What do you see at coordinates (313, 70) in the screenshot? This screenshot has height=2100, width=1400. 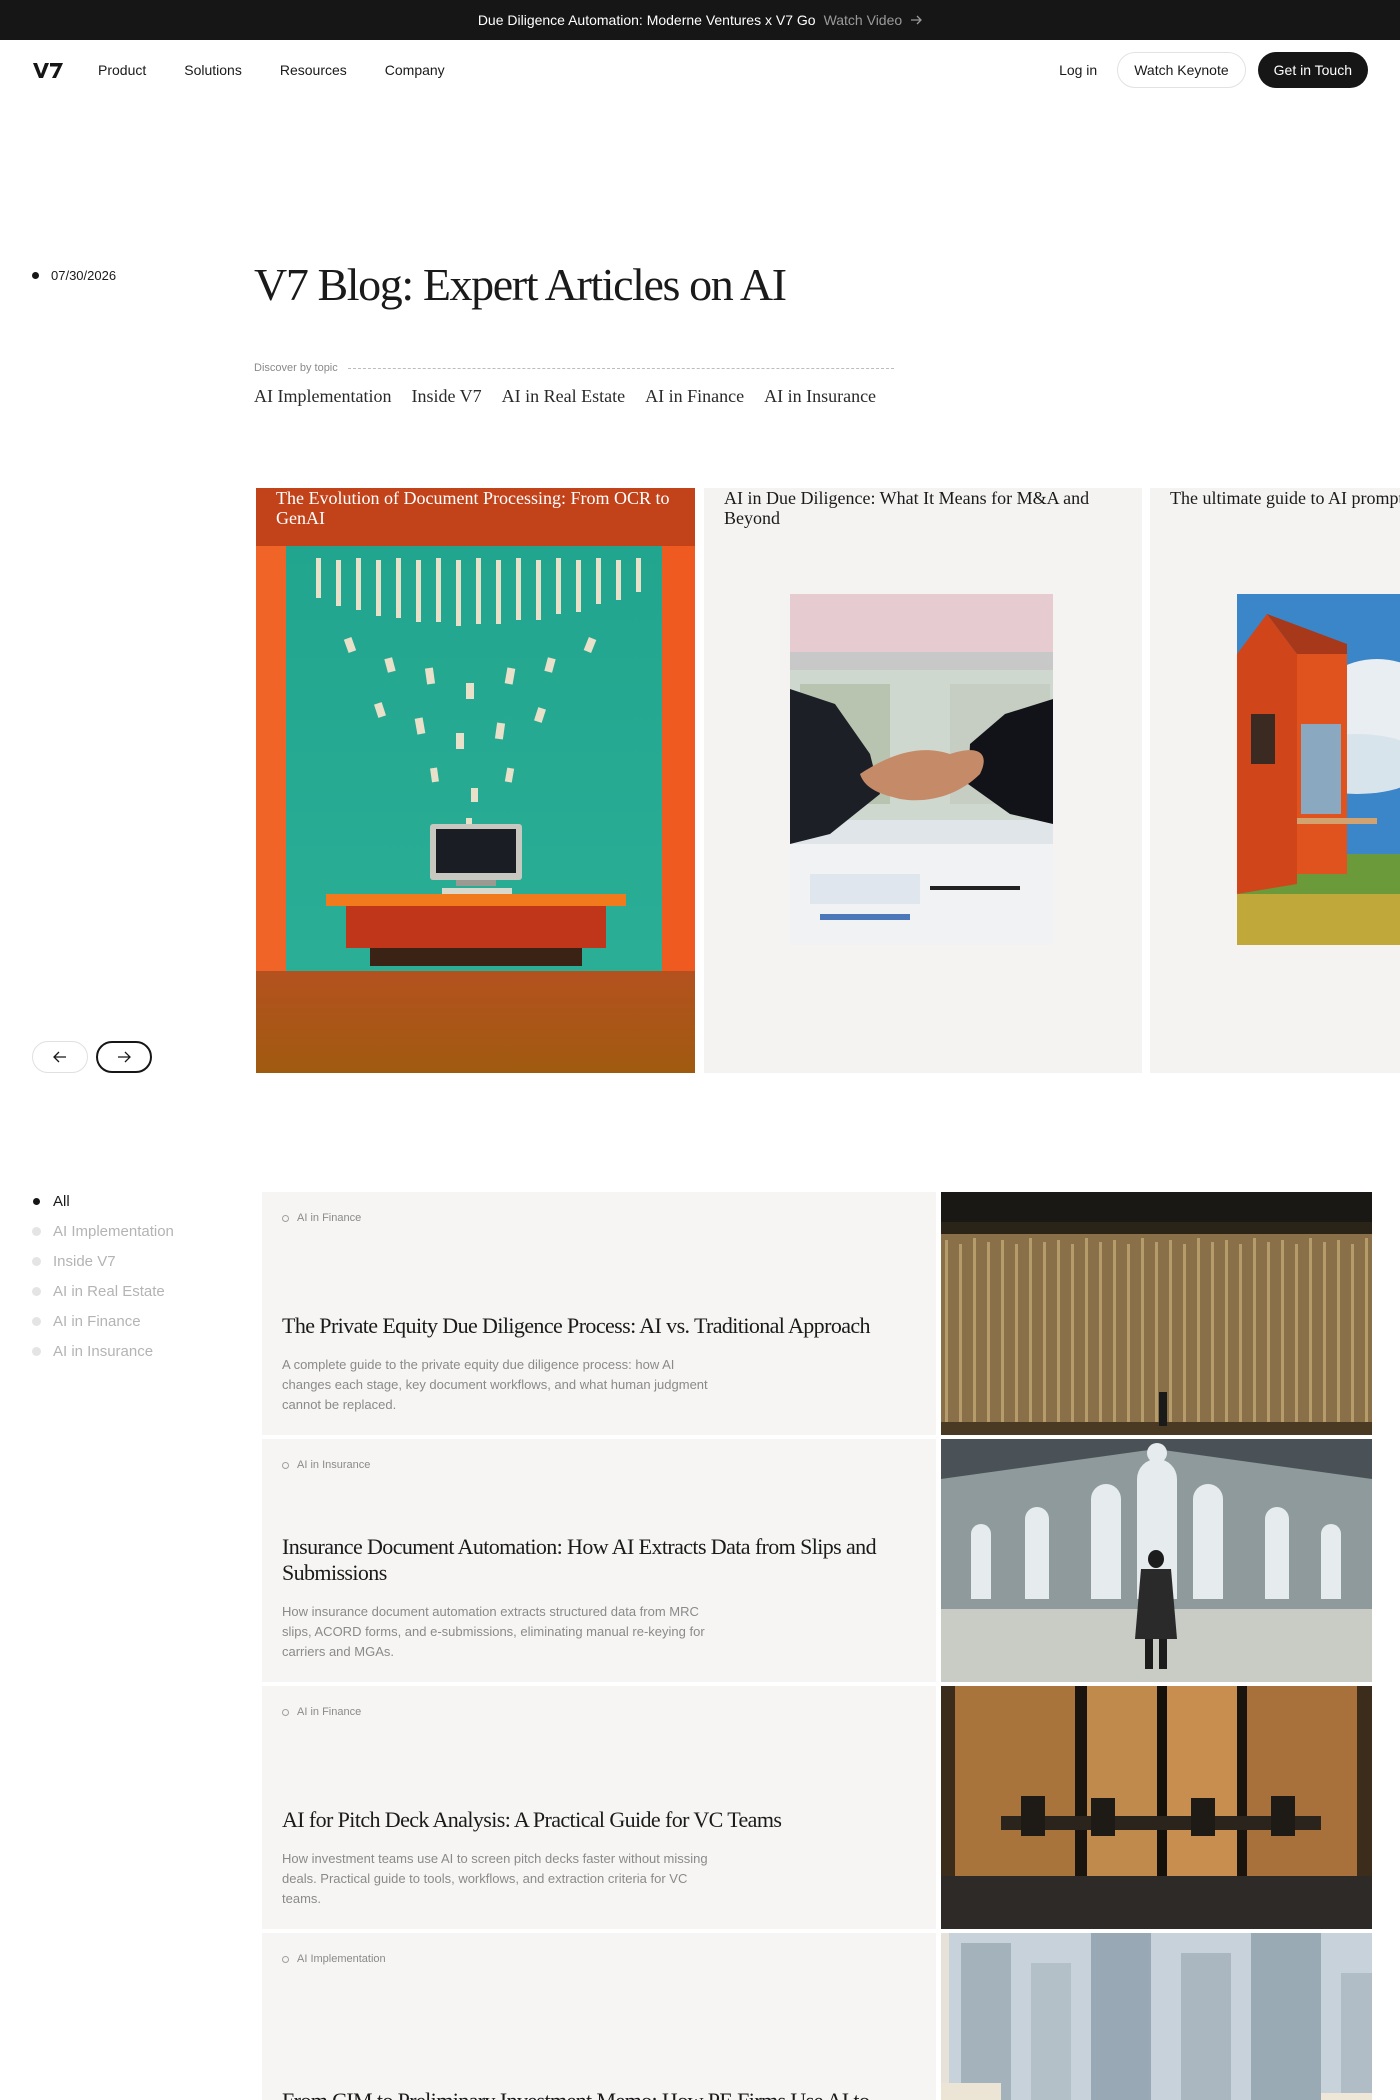 I see `nav-resources: Resources` at bounding box center [313, 70].